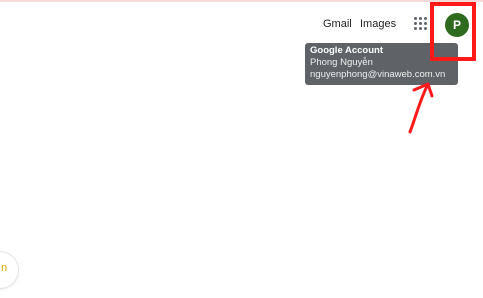 The width and height of the screenshot is (483, 298). Describe the element at coordinates (9, 270) in the screenshot. I see `floating-circle-button: n` at that location.